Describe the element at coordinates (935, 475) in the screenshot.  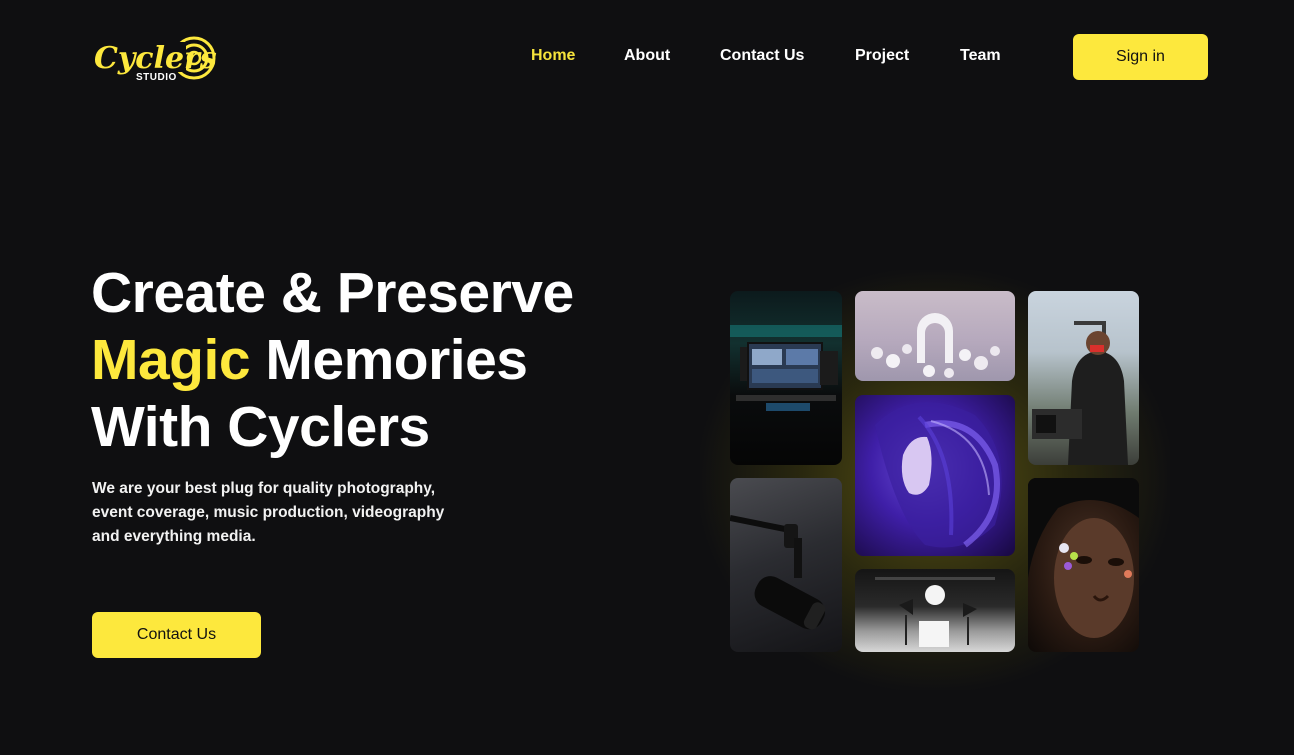
I see `gallery-image-woman-purple` at that location.